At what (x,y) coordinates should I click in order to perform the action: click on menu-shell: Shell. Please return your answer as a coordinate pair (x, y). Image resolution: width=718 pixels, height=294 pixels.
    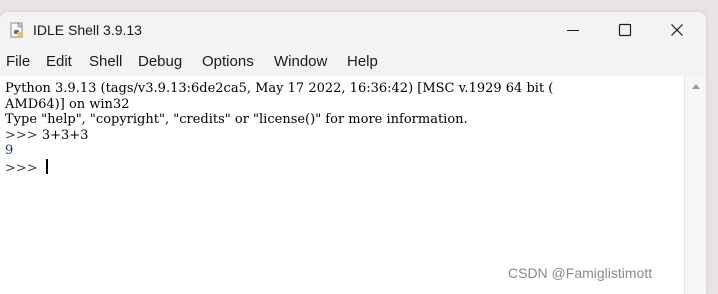
    Looking at the image, I should click on (105, 62).